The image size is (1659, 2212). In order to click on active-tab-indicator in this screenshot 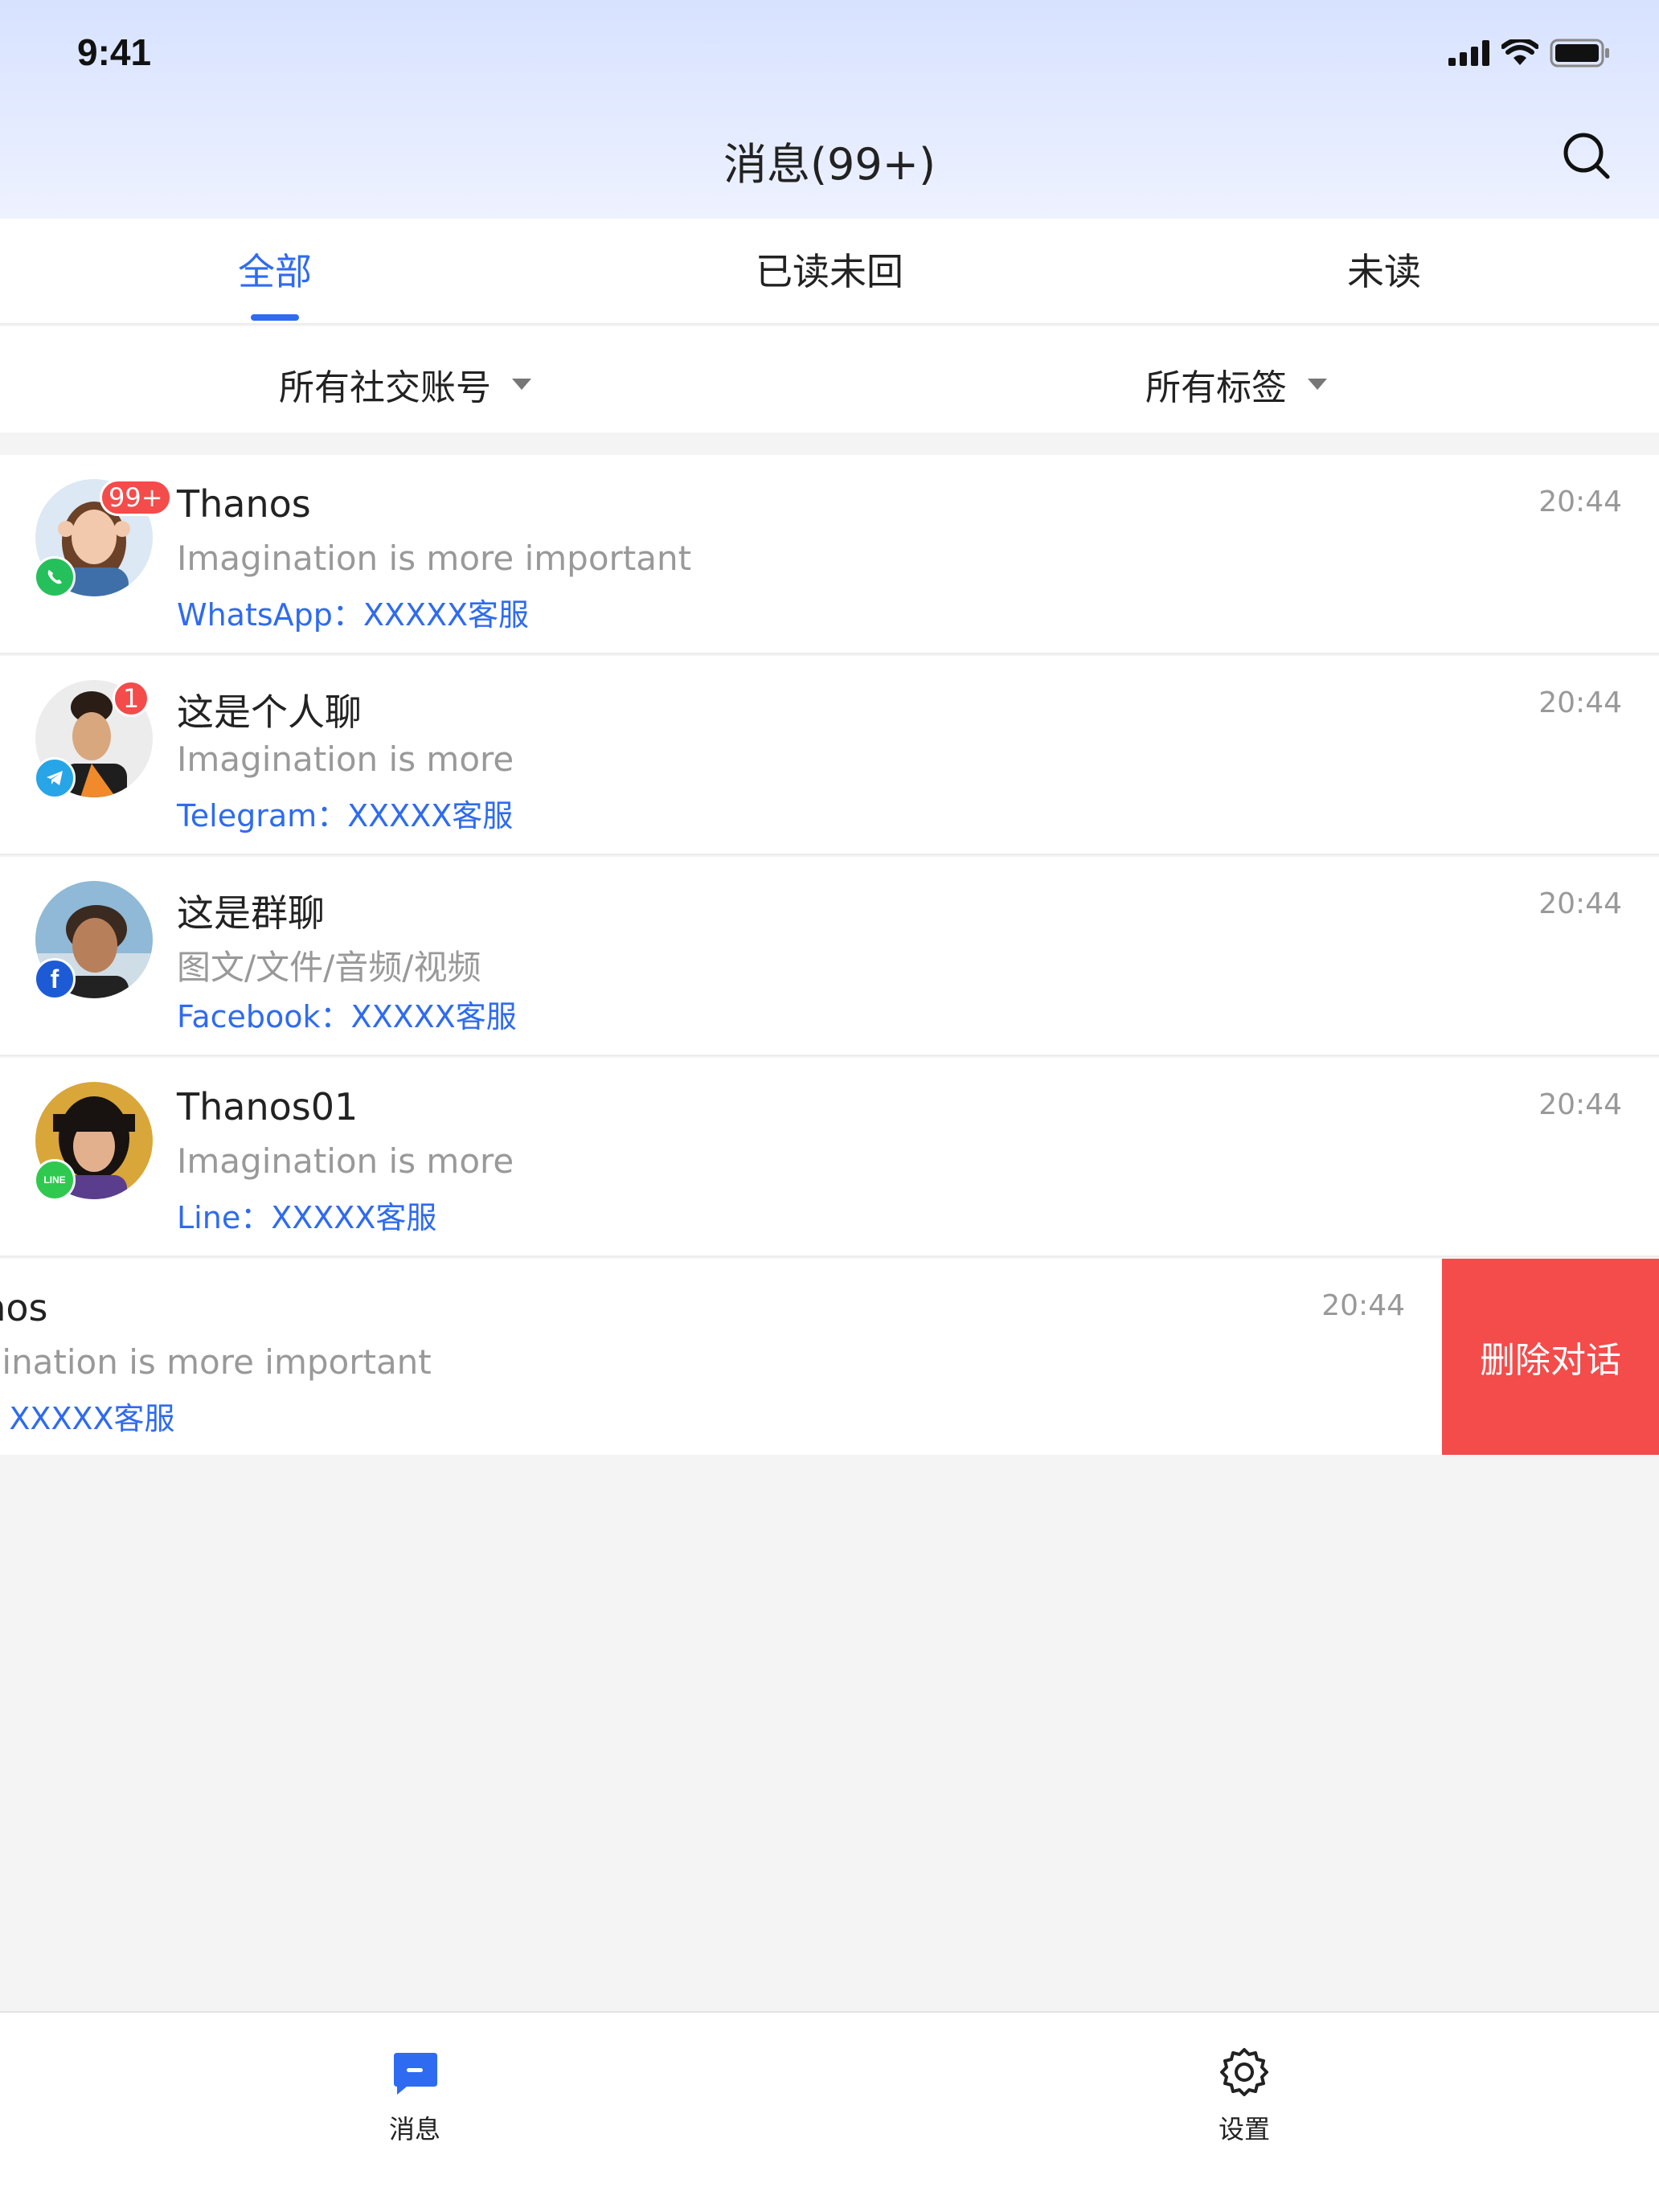, I will do `click(275, 317)`.